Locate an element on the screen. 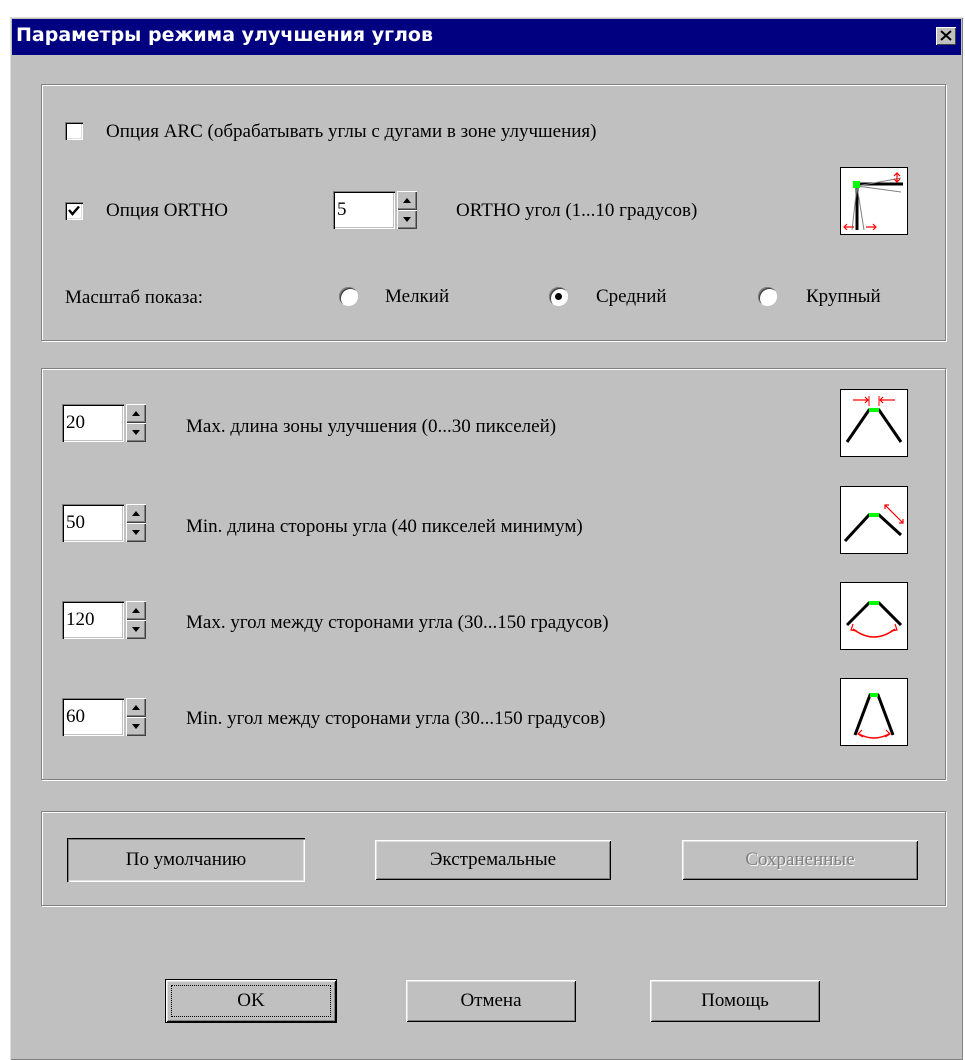 Image resolution: width=965 pixels, height=1060 pixels. ortho-illustration is located at coordinates (874, 201).